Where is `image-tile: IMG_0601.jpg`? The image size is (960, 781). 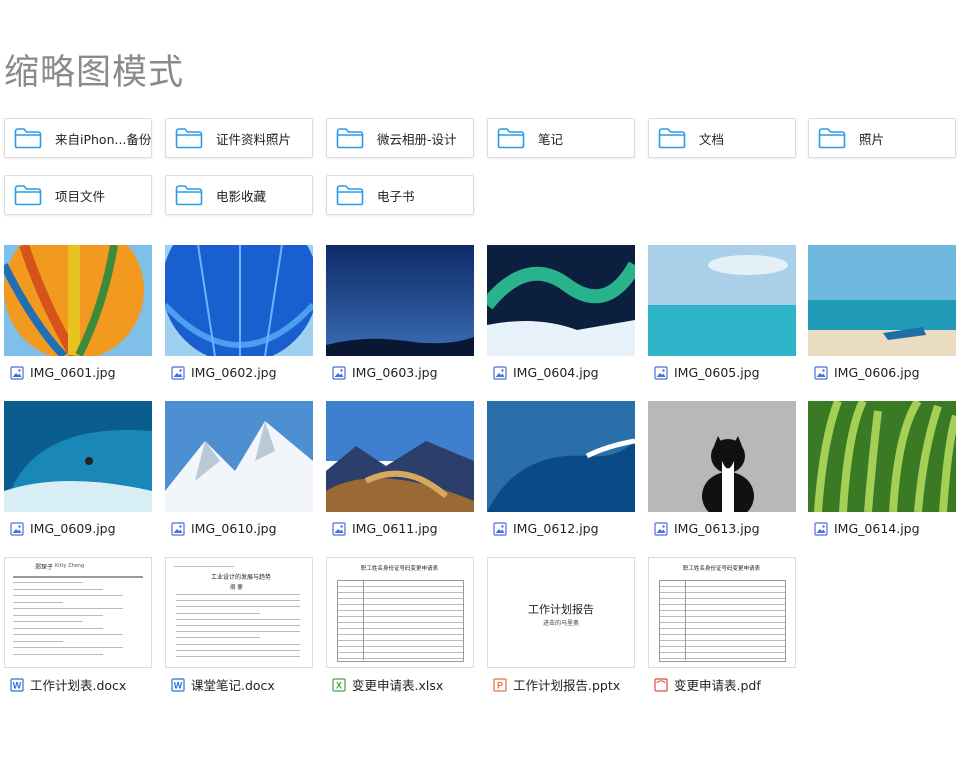
image-tile: IMG_0601.jpg is located at coordinates (78, 312).